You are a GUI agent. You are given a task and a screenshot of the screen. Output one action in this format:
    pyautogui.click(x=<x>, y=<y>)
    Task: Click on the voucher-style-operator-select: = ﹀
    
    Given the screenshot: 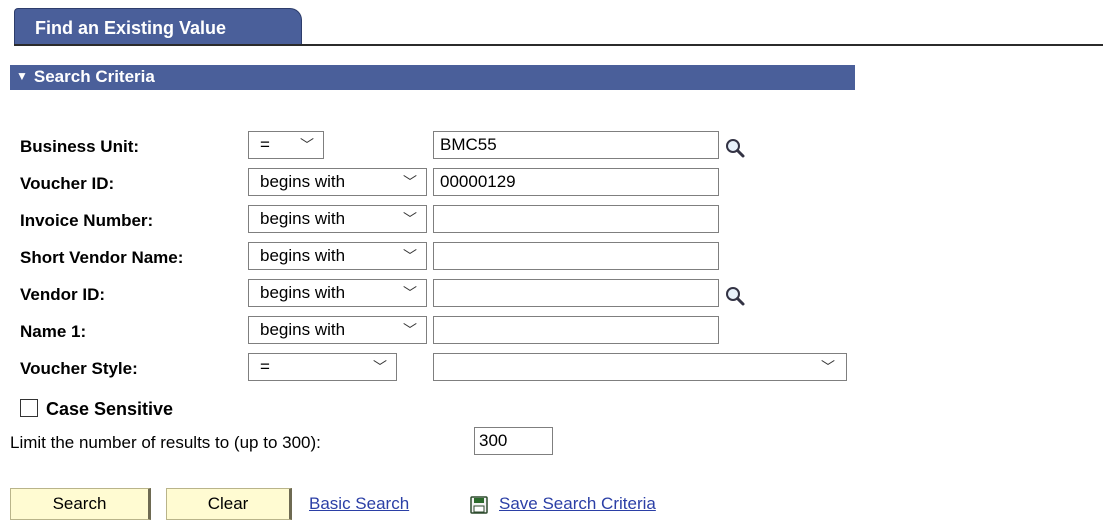 What is the action you would take?
    pyautogui.click(x=322, y=367)
    